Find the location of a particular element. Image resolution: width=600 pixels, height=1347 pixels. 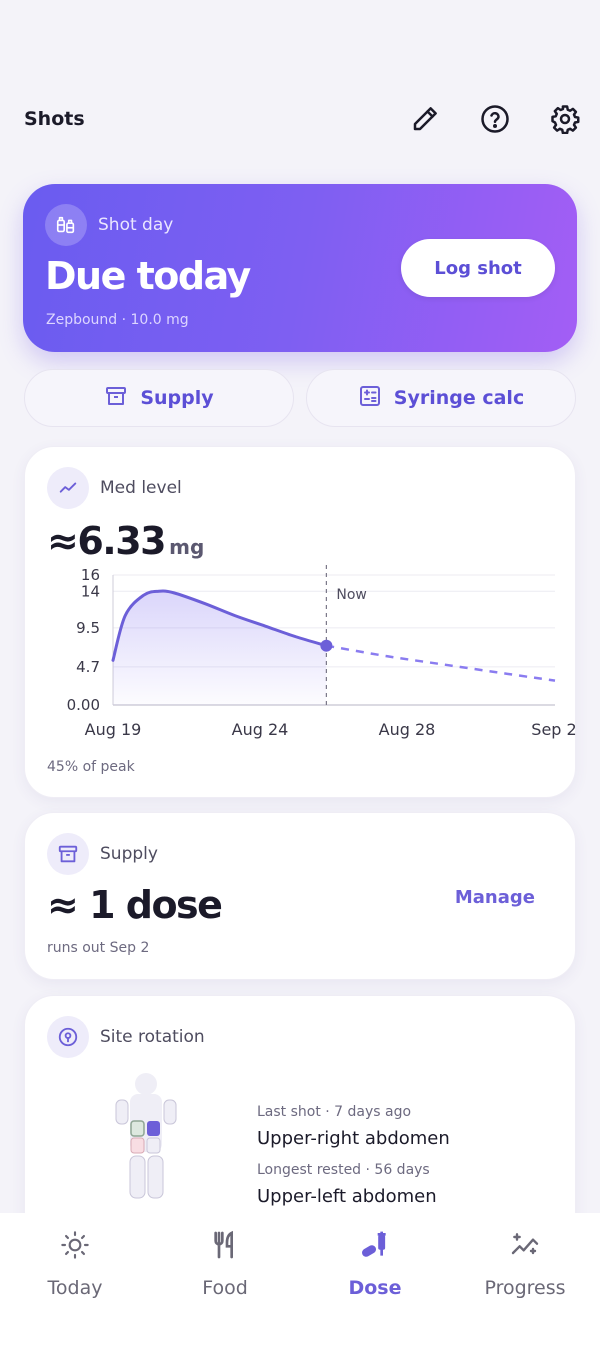

last-shot-label: Last shot · 7 days ago is located at coordinates (334, 1112).